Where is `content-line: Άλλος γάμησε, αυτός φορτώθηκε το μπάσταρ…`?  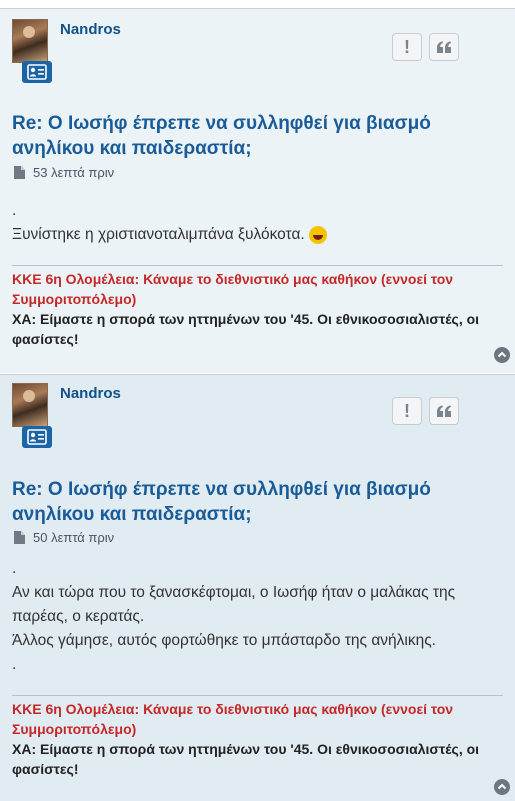
content-line: Άλλος γάμησε, αυτός φορτώθηκε το μπάσταρ… is located at coordinates (224, 640).